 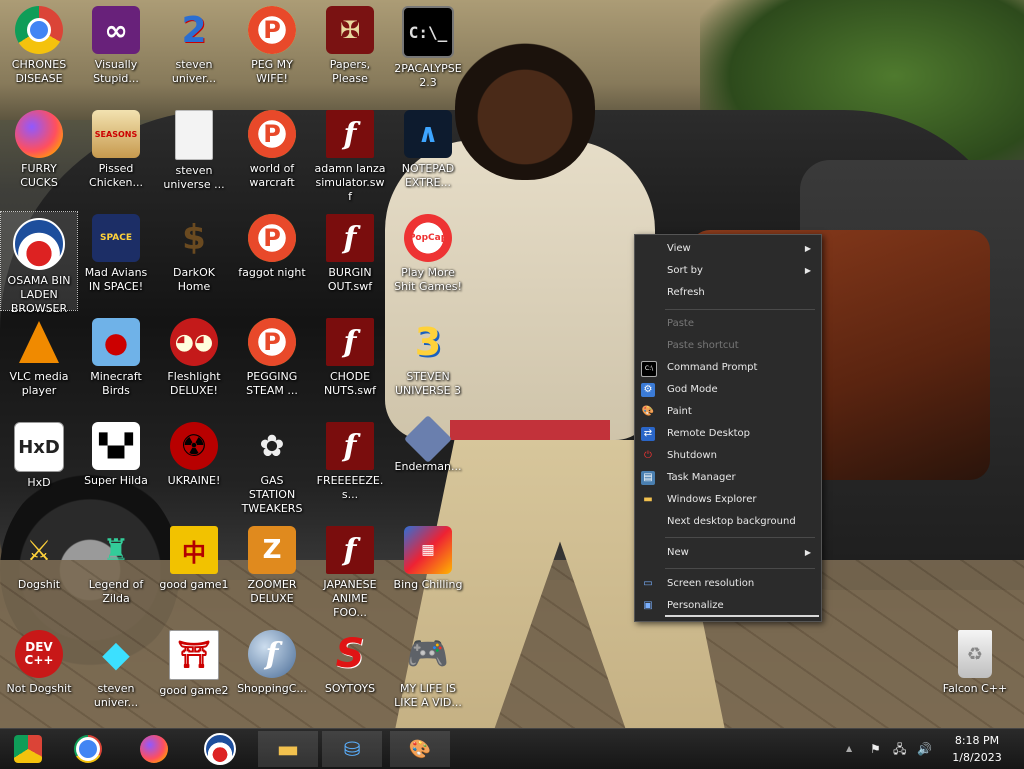 What do you see at coordinates (272, 154) in the screenshot?
I see `desktop-icon-world-of-warcraft: P world of warcraft` at bounding box center [272, 154].